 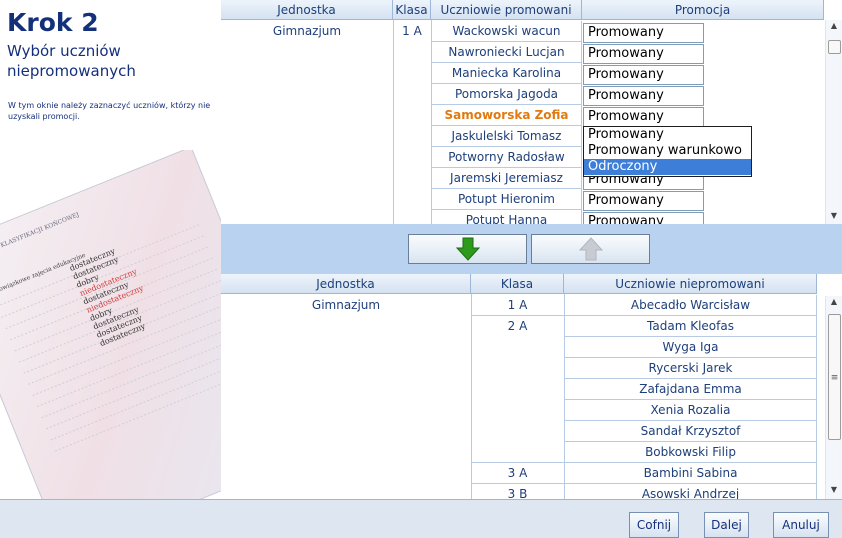 I want to click on option-promowany-warunkowo: Promowany warunkowo, so click(x=667, y=151).